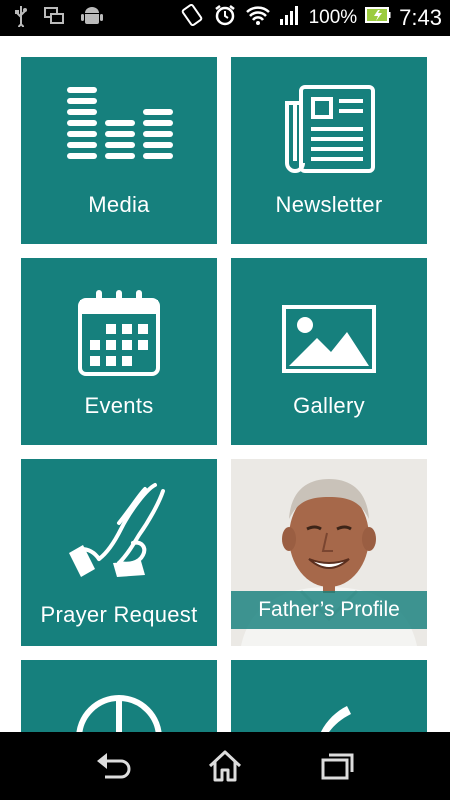 The height and width of the screenshot is (800, 450). I want to click on prayer-request-label: Prayer Request, so click(119, 614).